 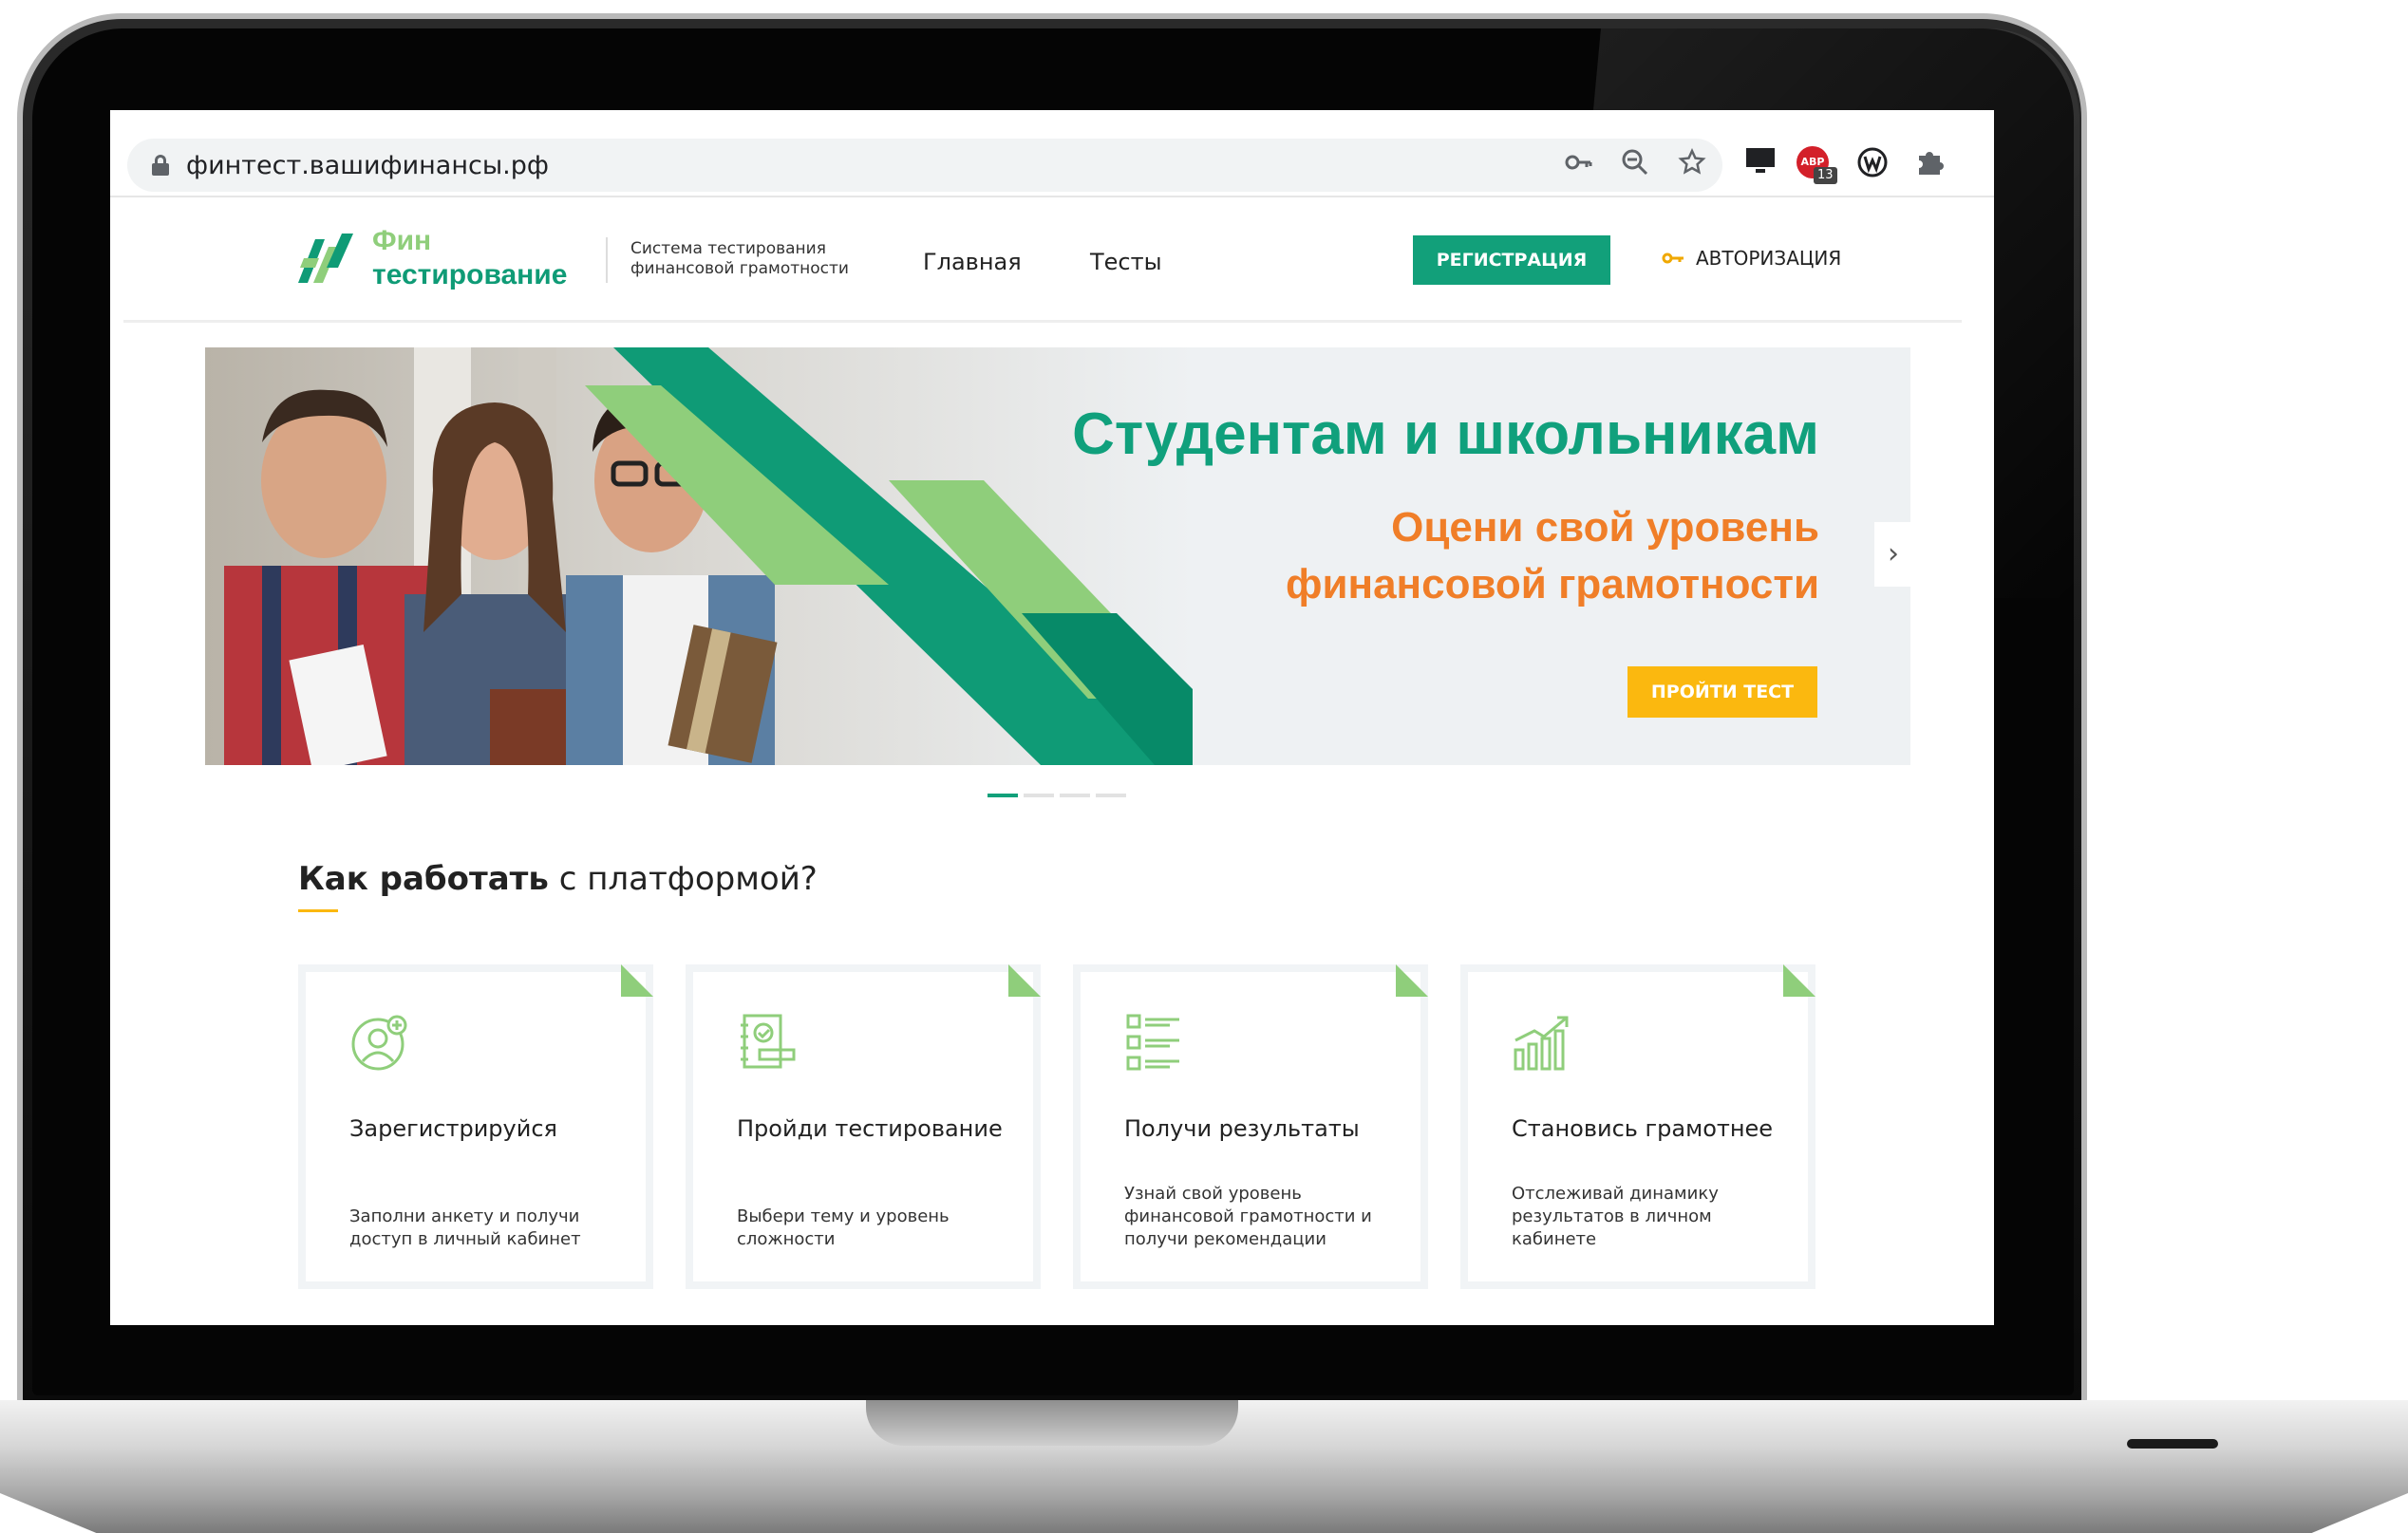 What do you see at coordinates (1929, 165) in the screenshot?
I see `puzzle-icon` at bounding box center [1929, 165].